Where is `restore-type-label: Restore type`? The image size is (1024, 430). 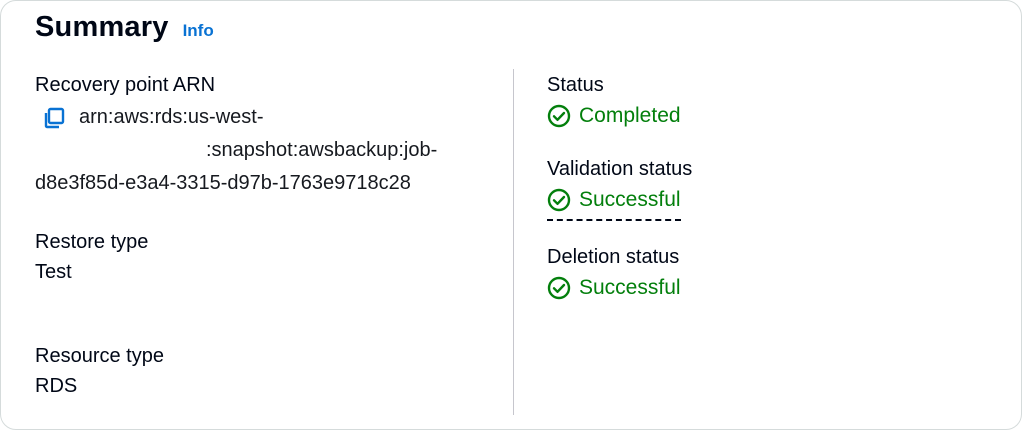
restore-type-label: Restore type is located at coordinates (92, 242).